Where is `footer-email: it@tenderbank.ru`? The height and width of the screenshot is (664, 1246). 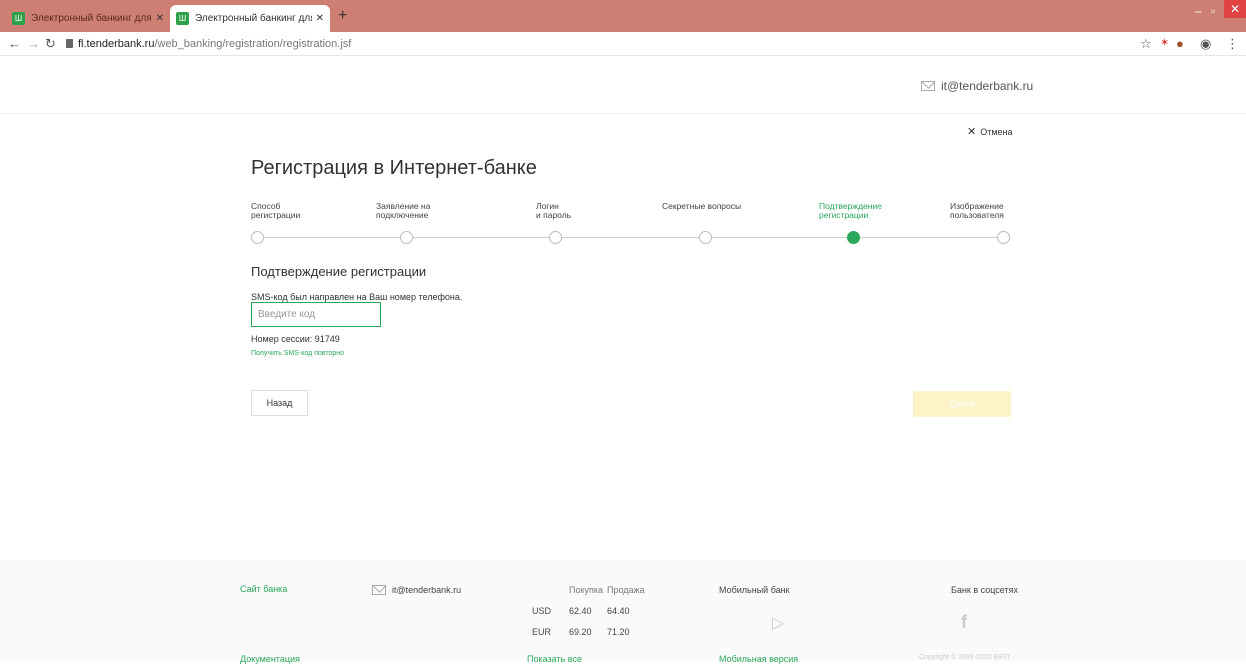
footer-email: it@tenderbank.ru is located at coordinates (416, 590).